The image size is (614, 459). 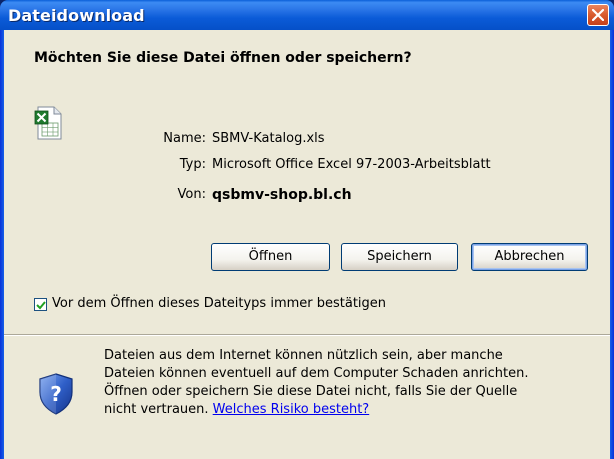 I want to click on security-shield-icon: ?, so click(x=56, y=394).